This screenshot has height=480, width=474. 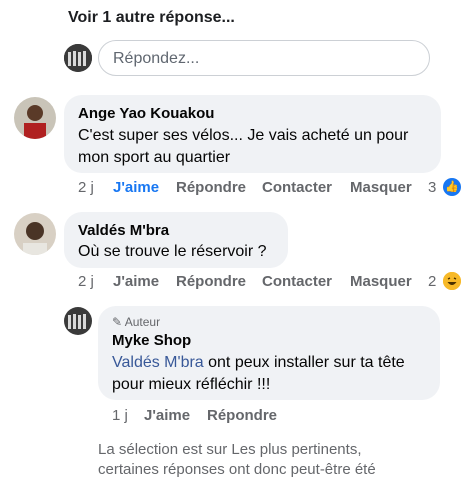 What do you see at coordinates (191, 384) in the screenshot?
I see `reply-text-line: pour mieux réfléchir !!!` at bounding box center [191, 384].